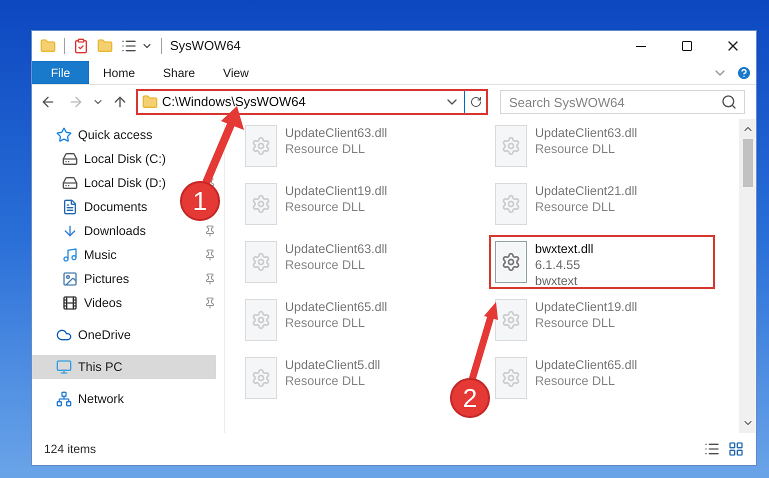 This screenshot has width=769, height=478. Describe the element at coordinates (622, 102) in the screenshot. I see `search-field: Search SysWOW64` at that location.